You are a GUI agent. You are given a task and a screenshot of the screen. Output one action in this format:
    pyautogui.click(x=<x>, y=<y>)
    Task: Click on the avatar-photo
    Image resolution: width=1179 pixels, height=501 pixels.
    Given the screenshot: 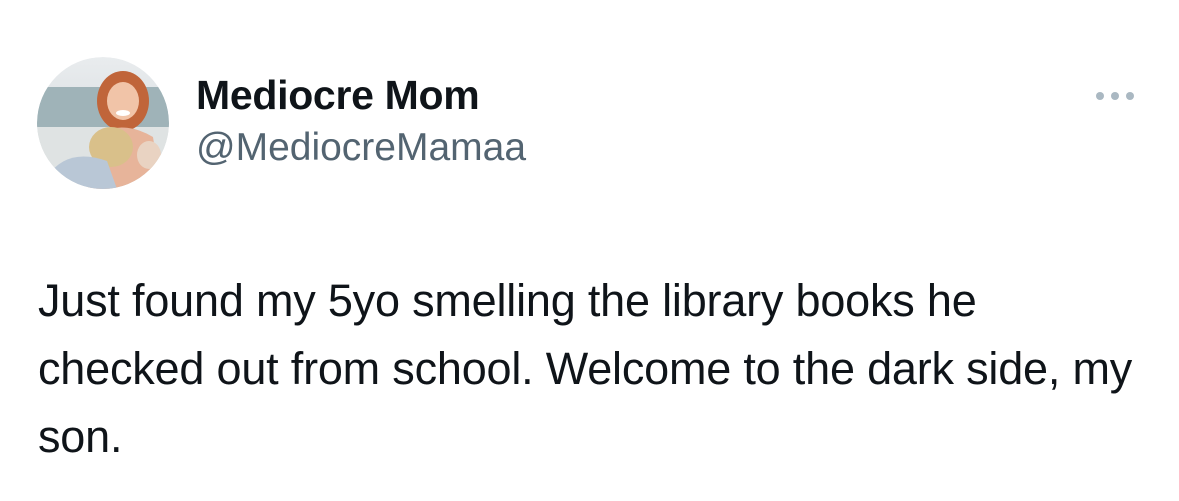 What is the action you would take?
    pyautogui.click(x=103, y=123)
    